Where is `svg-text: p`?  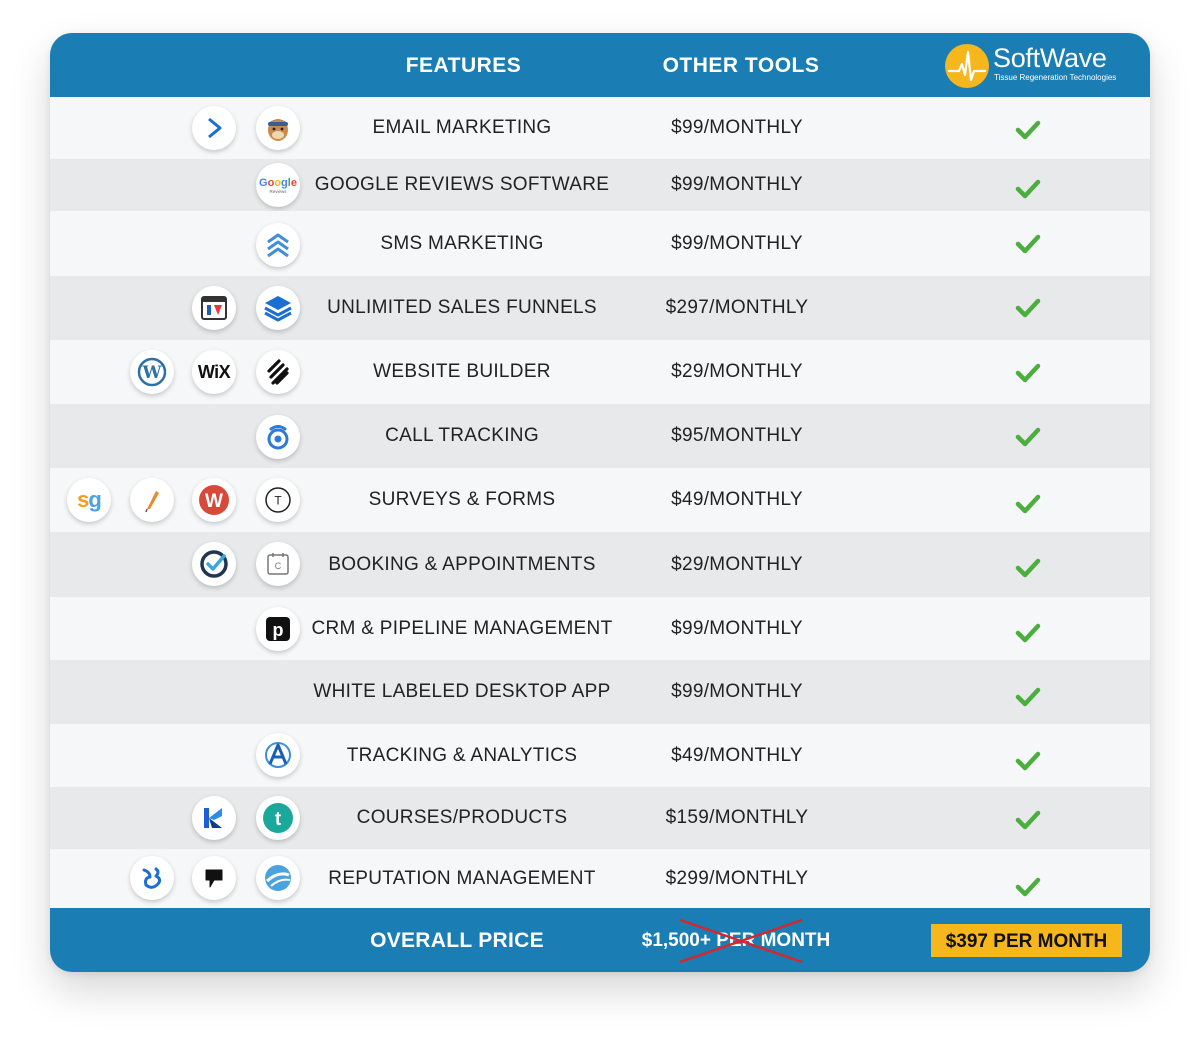 svg-text: p is located at coordinates (278, 630).